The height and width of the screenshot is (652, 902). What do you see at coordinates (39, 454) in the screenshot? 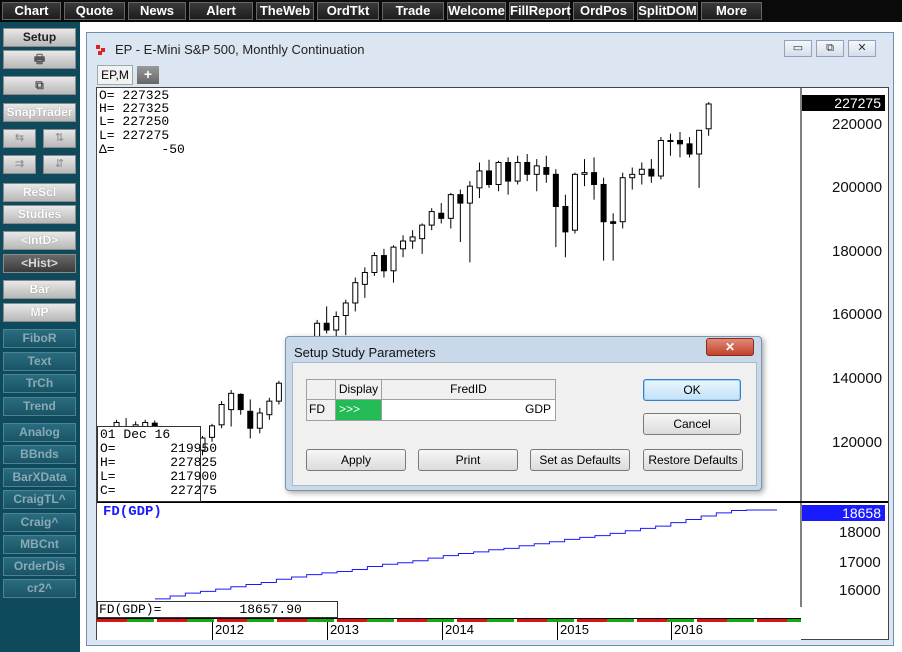
I see `bbnds-button: BBnds` at bounding box center [39, 454].